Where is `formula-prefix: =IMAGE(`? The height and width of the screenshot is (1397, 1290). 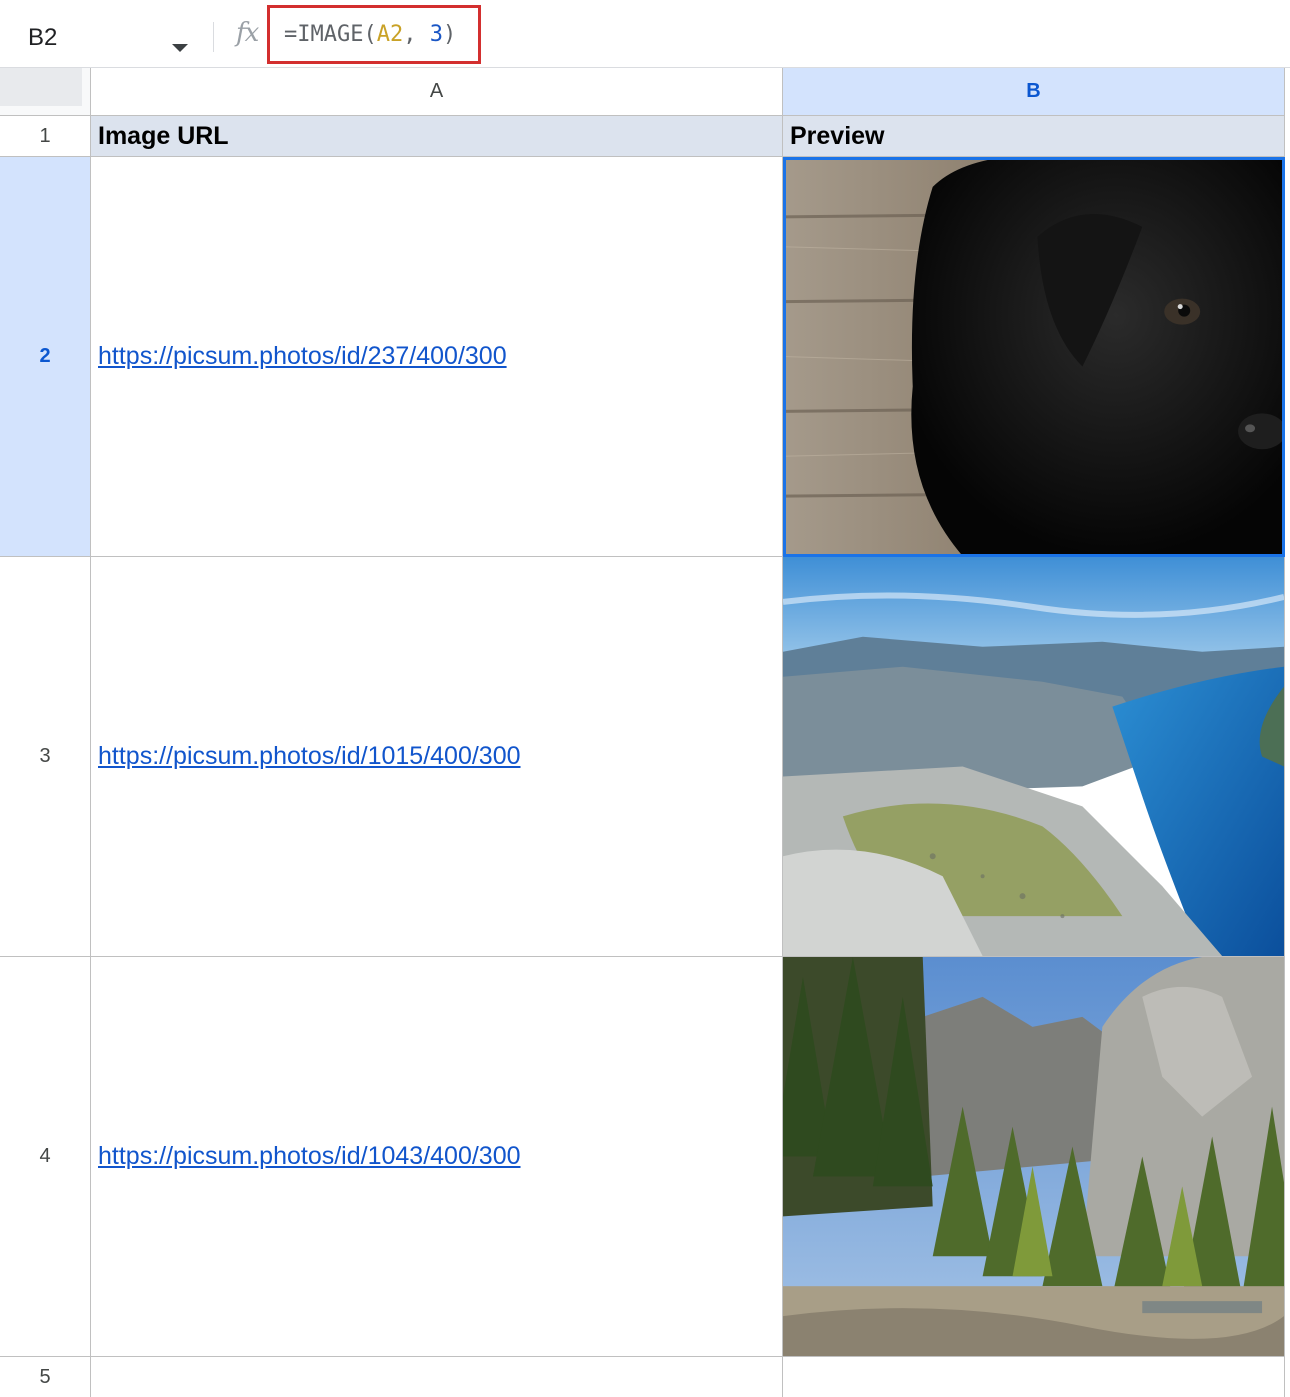 formula-prefix: =IMAGE( is located at coordinates (330, 34).